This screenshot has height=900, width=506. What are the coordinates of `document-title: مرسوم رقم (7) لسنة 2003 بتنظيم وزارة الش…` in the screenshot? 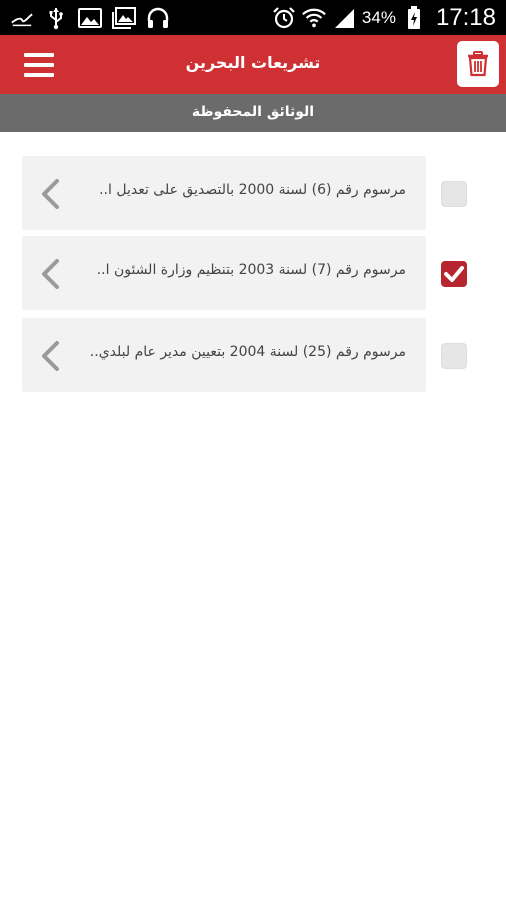 It's located at (251, 270).